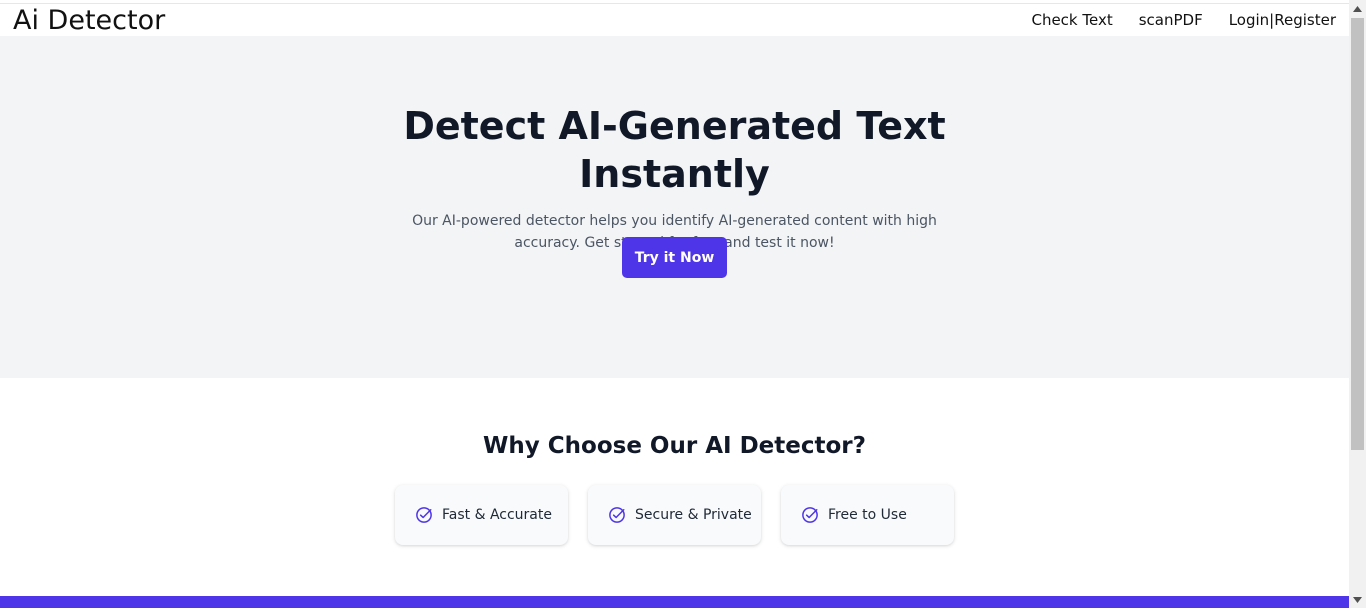 The width and height of the screenshot is (1366, 608). What do you see at coordinates (89, 21) in the screenshot?
I see `brand-logo: Ai Detector` at bounding box center [89, 21].